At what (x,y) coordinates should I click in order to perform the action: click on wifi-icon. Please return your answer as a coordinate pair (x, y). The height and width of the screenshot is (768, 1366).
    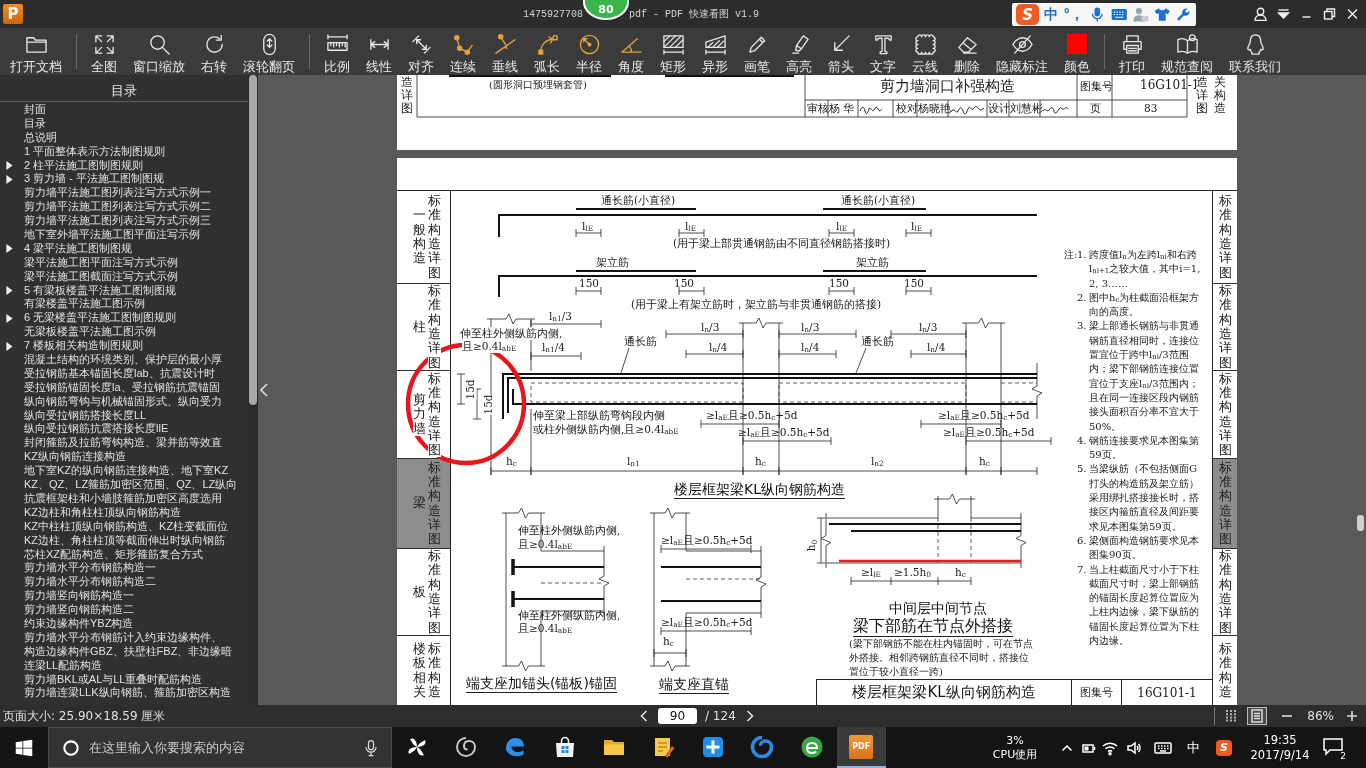
    Looking at the image, I should click on (1110, 747).